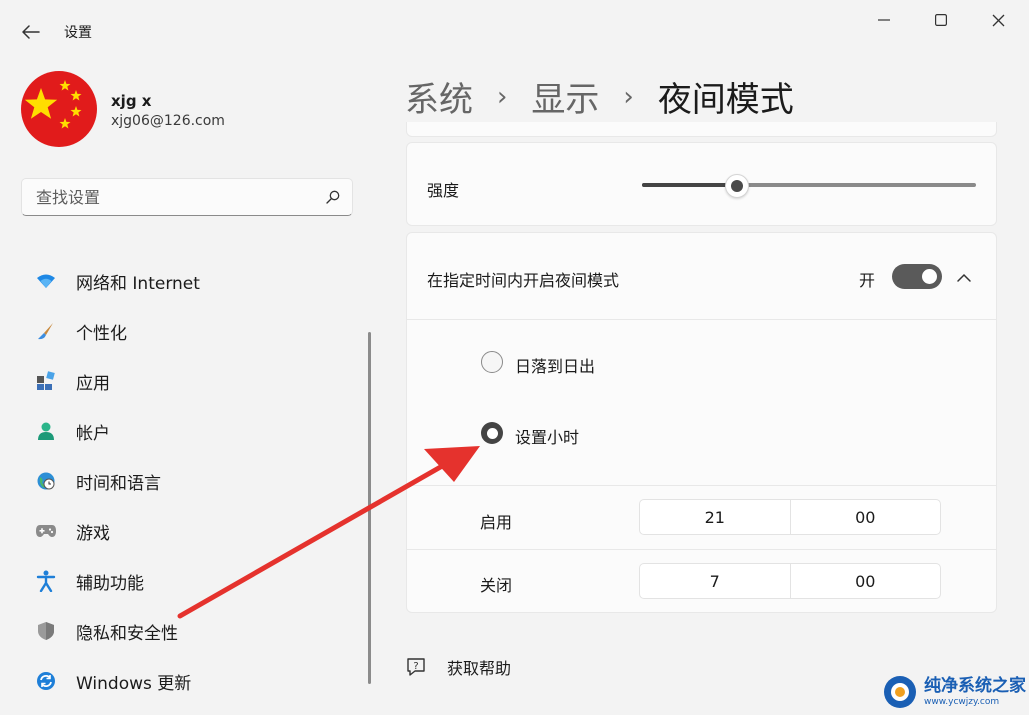 The height and width of the screenshot is (715, 1029). I want to click on maximize-icon, so click(941, 20).